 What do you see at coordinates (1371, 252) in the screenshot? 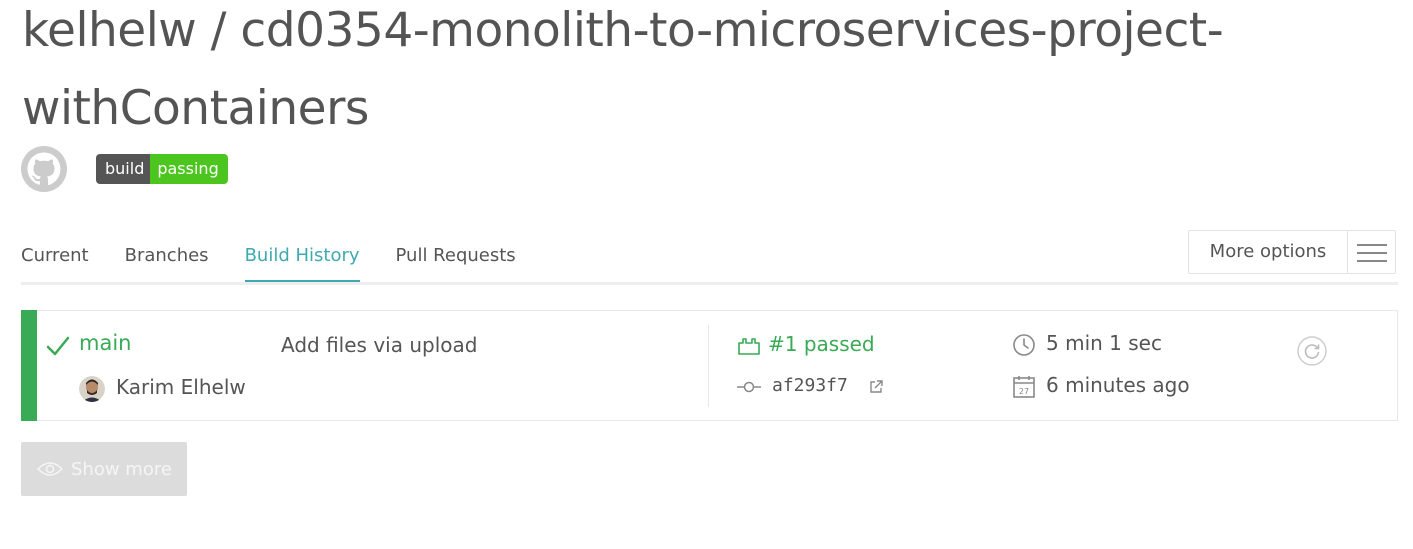
I see `hamburger-icon` at bounding box center [1371, 252].